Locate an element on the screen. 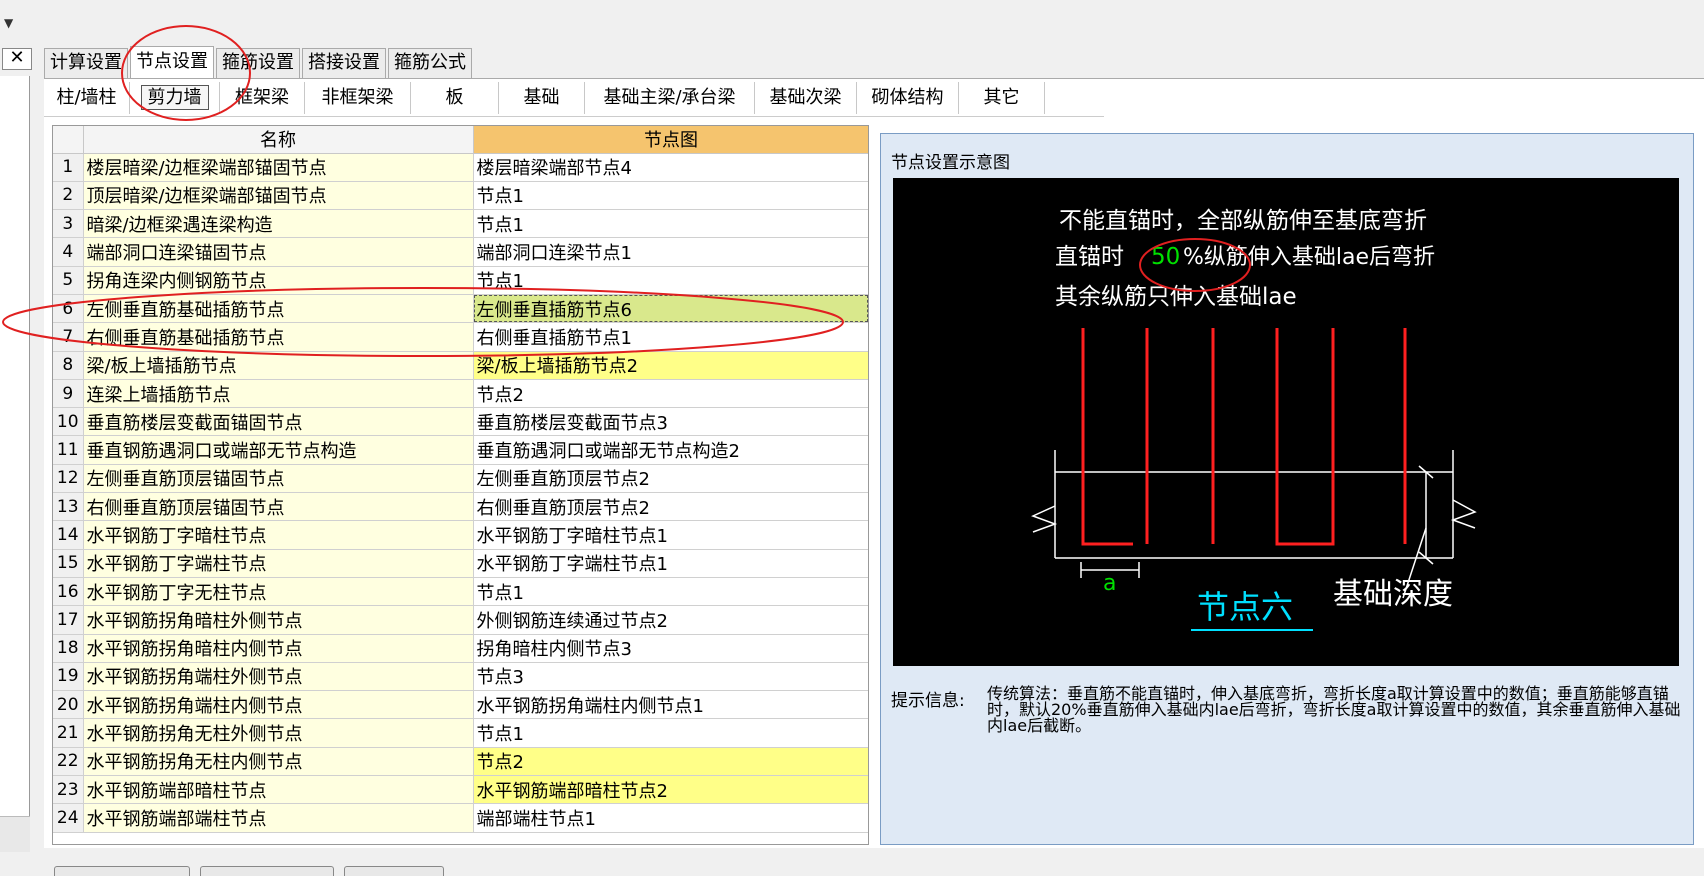  subtab-nonframe-beam: 非框架梁 is located at coordinates (358, 97).